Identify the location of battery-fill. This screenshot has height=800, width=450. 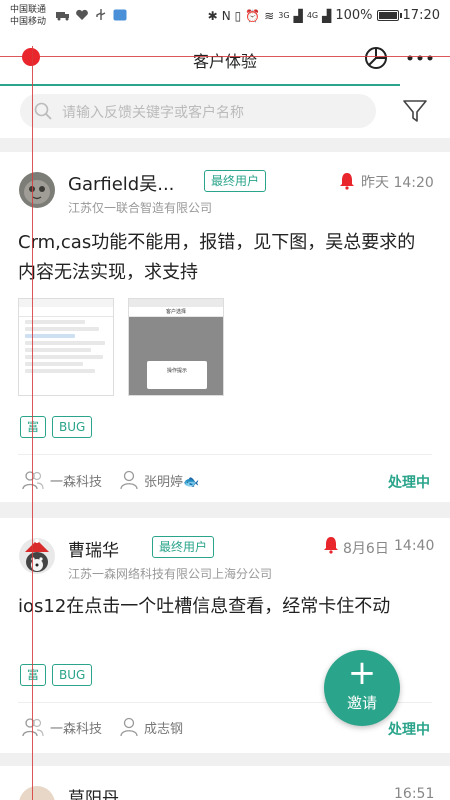
(387, 15).